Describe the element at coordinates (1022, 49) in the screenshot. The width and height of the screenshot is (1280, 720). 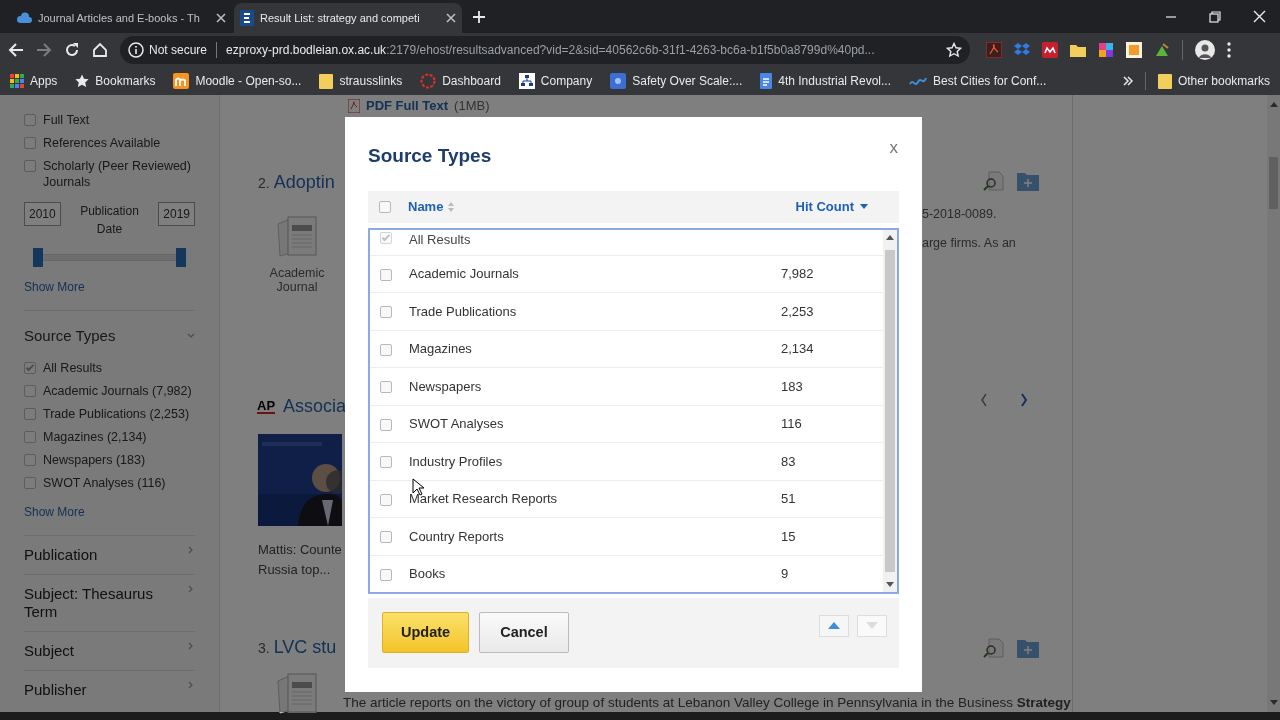
I see `box-icon` at that location.